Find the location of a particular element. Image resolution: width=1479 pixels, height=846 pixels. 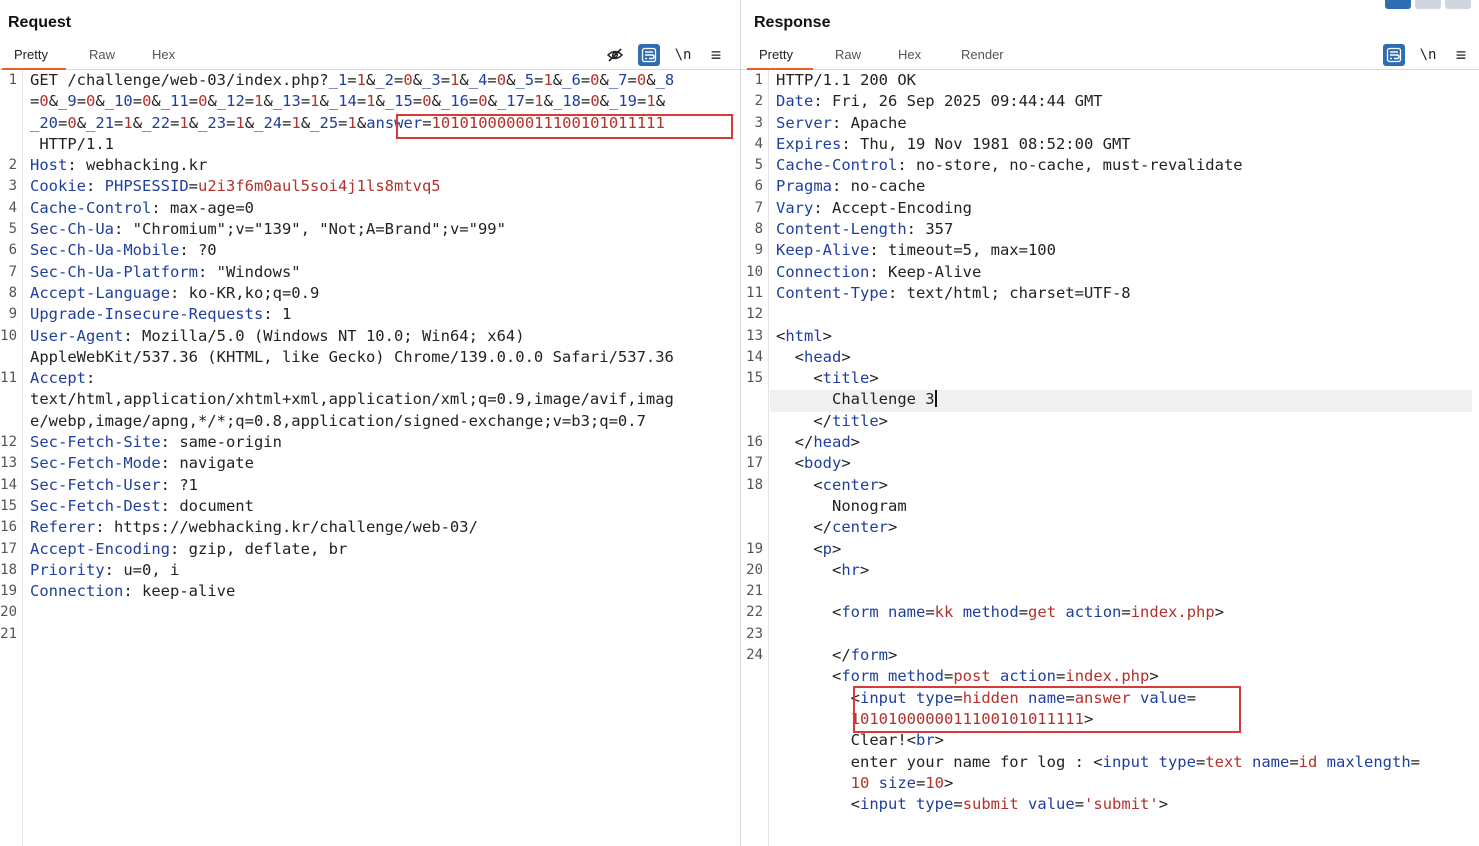

request-title: Request is located at coordinates (40, 22).